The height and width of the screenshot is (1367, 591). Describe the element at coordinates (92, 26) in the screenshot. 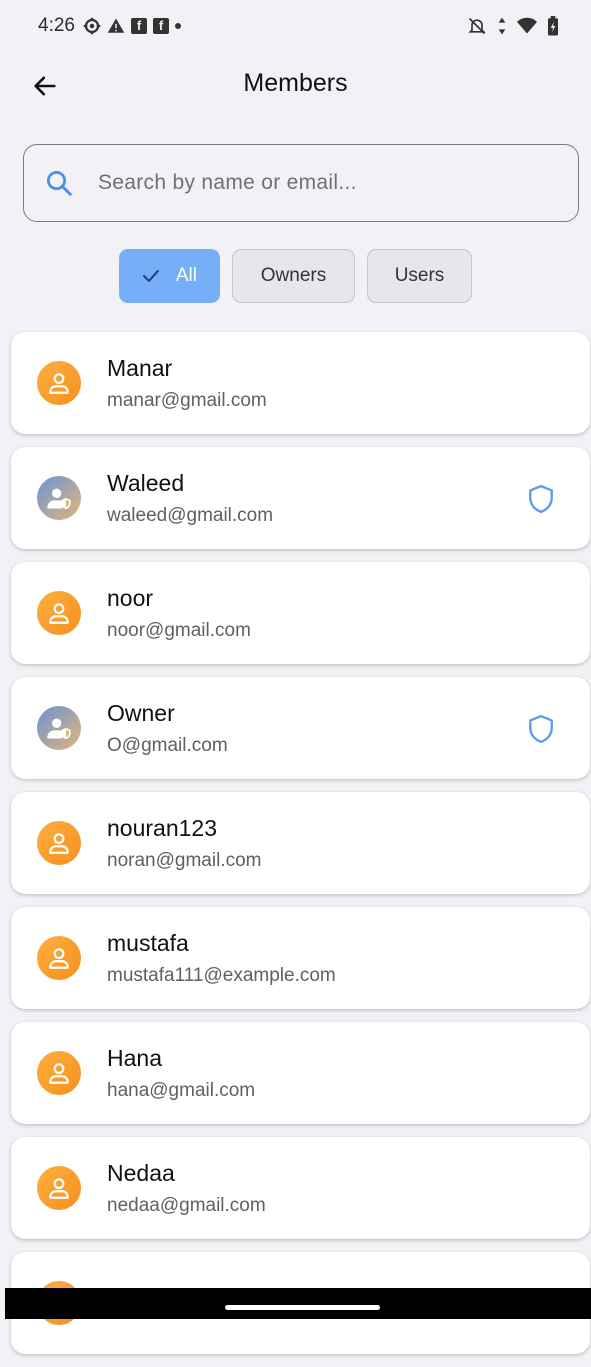

I see `settings-icon` at that location.